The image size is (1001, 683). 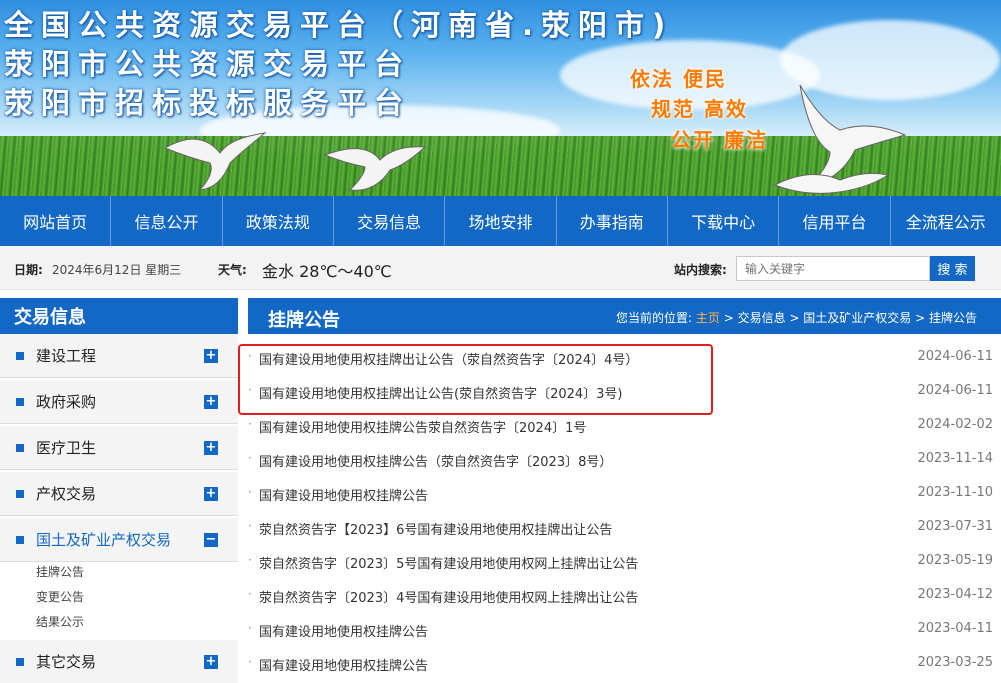 I want to click on sidebar-item-other: 其它交易 +, so click(x=119, y=661).